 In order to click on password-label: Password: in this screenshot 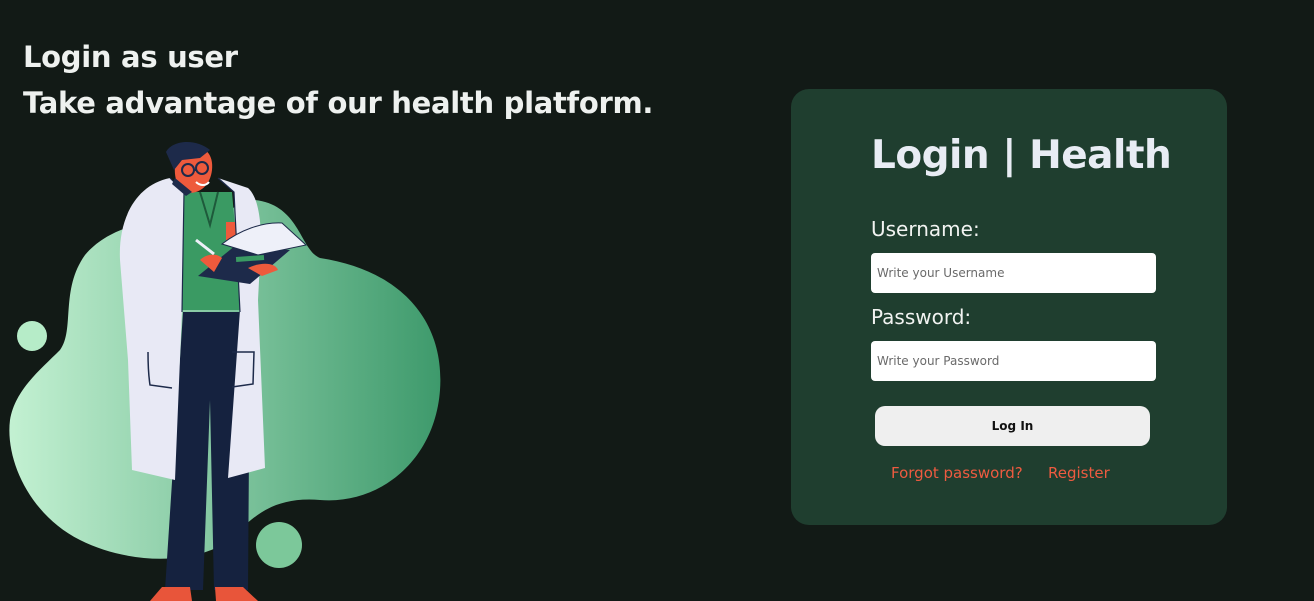, I will do `click(921, 317)`.